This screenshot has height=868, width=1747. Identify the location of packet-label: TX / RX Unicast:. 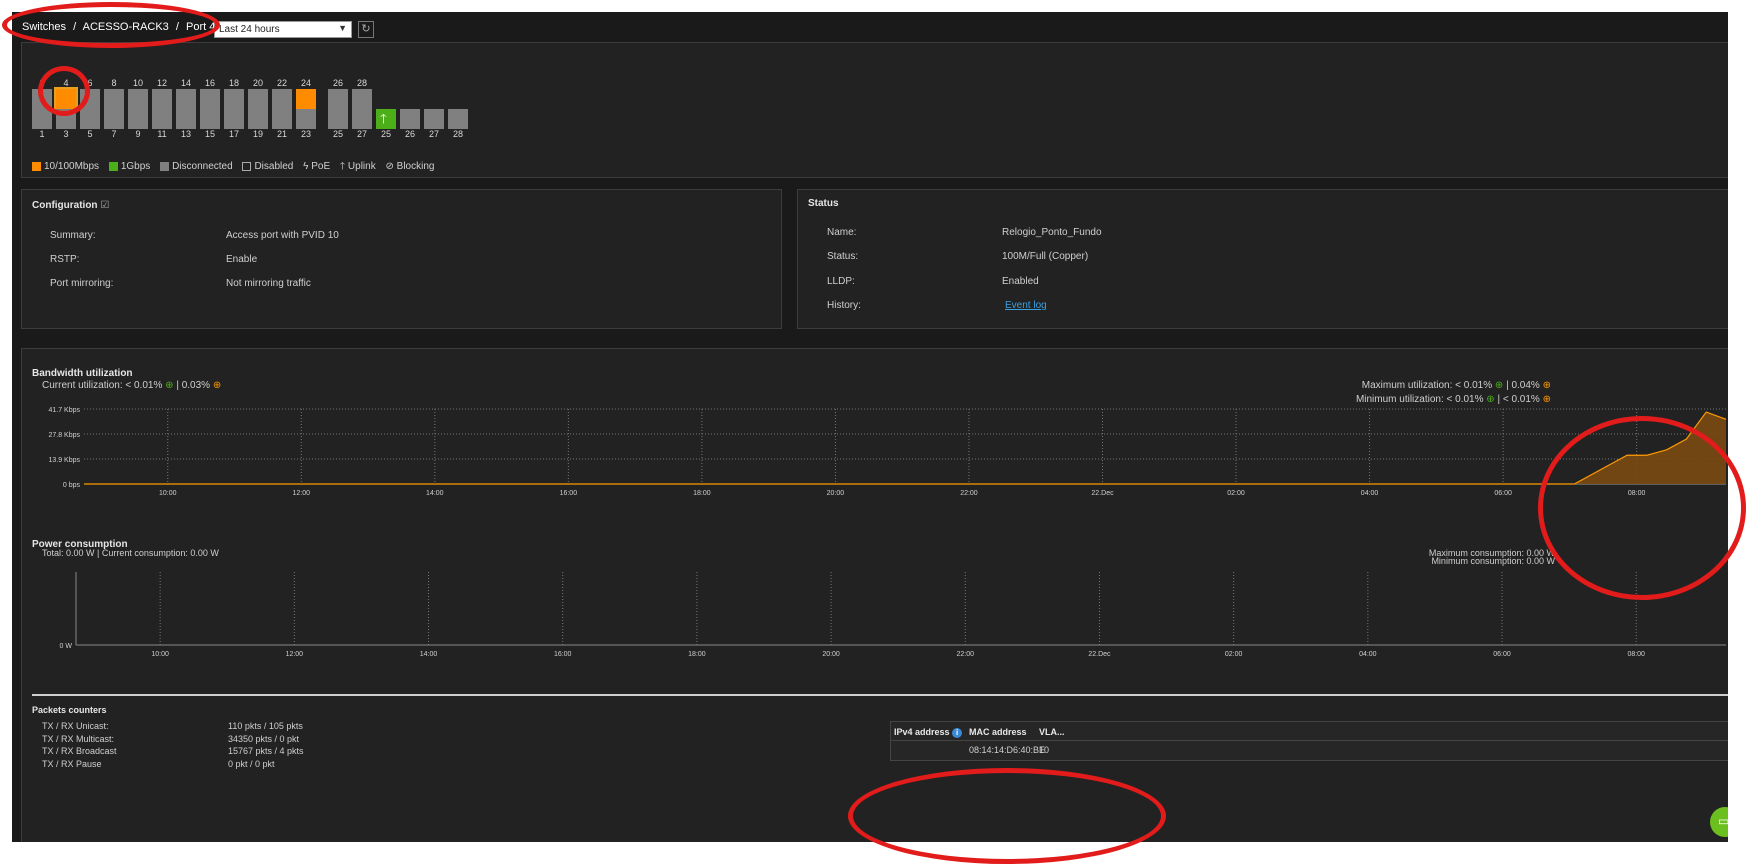
(75, 726).